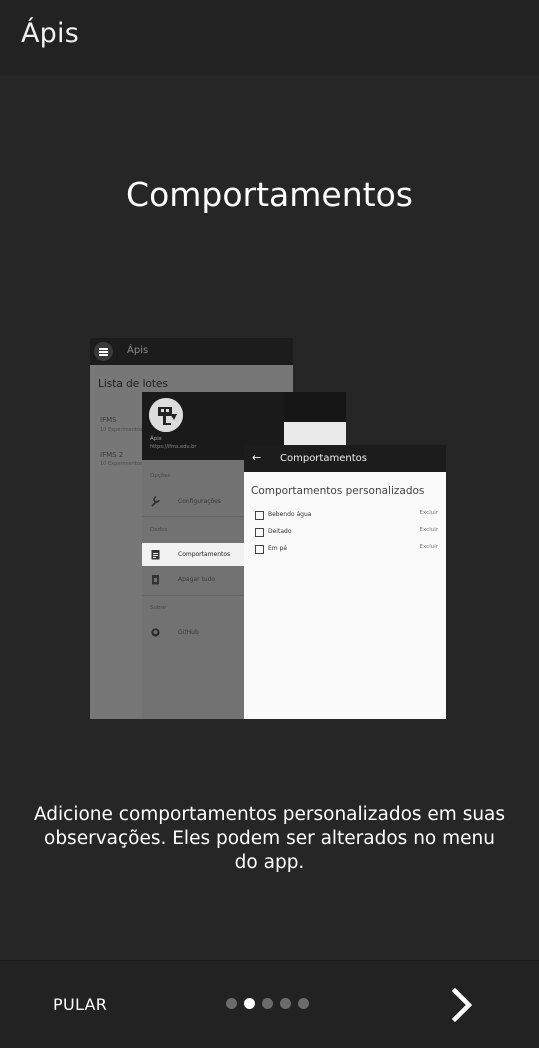  What do you see at coordinates (155, 632) in the screenshot?
I see `github-icon` at bounding box center [155, 632].